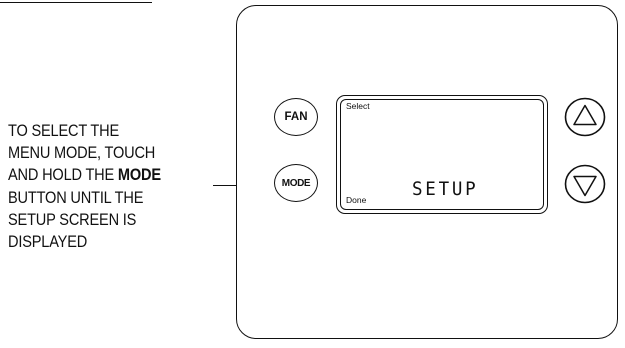  What do you see at coordinates (76, 2) in the screenshot?
I see `top-divider` at bounding box center [76, 2].